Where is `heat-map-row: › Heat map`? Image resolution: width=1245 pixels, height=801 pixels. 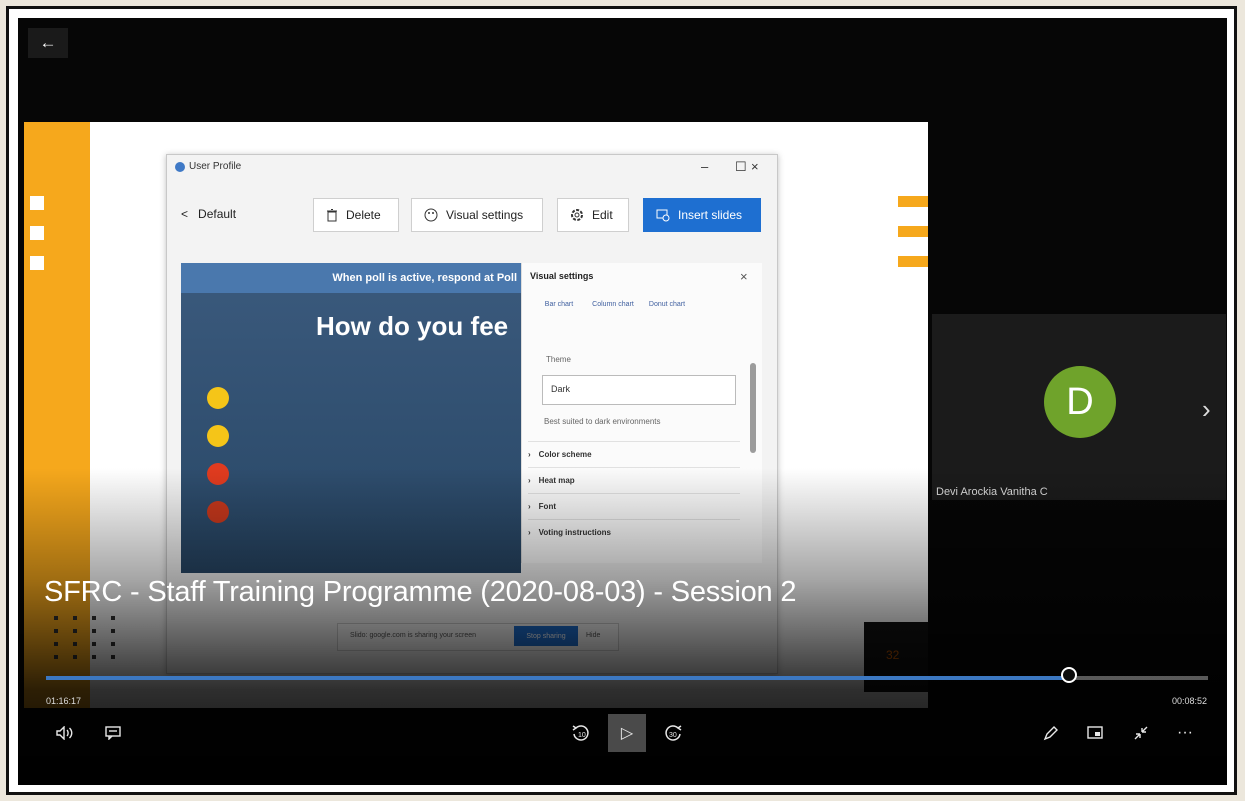 heat-map-row: › Heat map is located at coordinates (634, 479).